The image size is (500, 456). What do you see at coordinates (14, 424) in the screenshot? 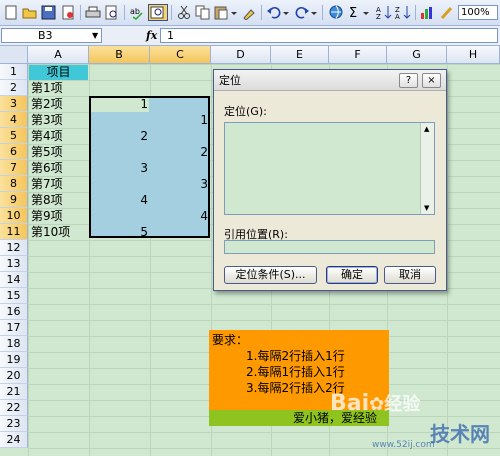
I see `row-header: 23` at bounding box center [14, 424].